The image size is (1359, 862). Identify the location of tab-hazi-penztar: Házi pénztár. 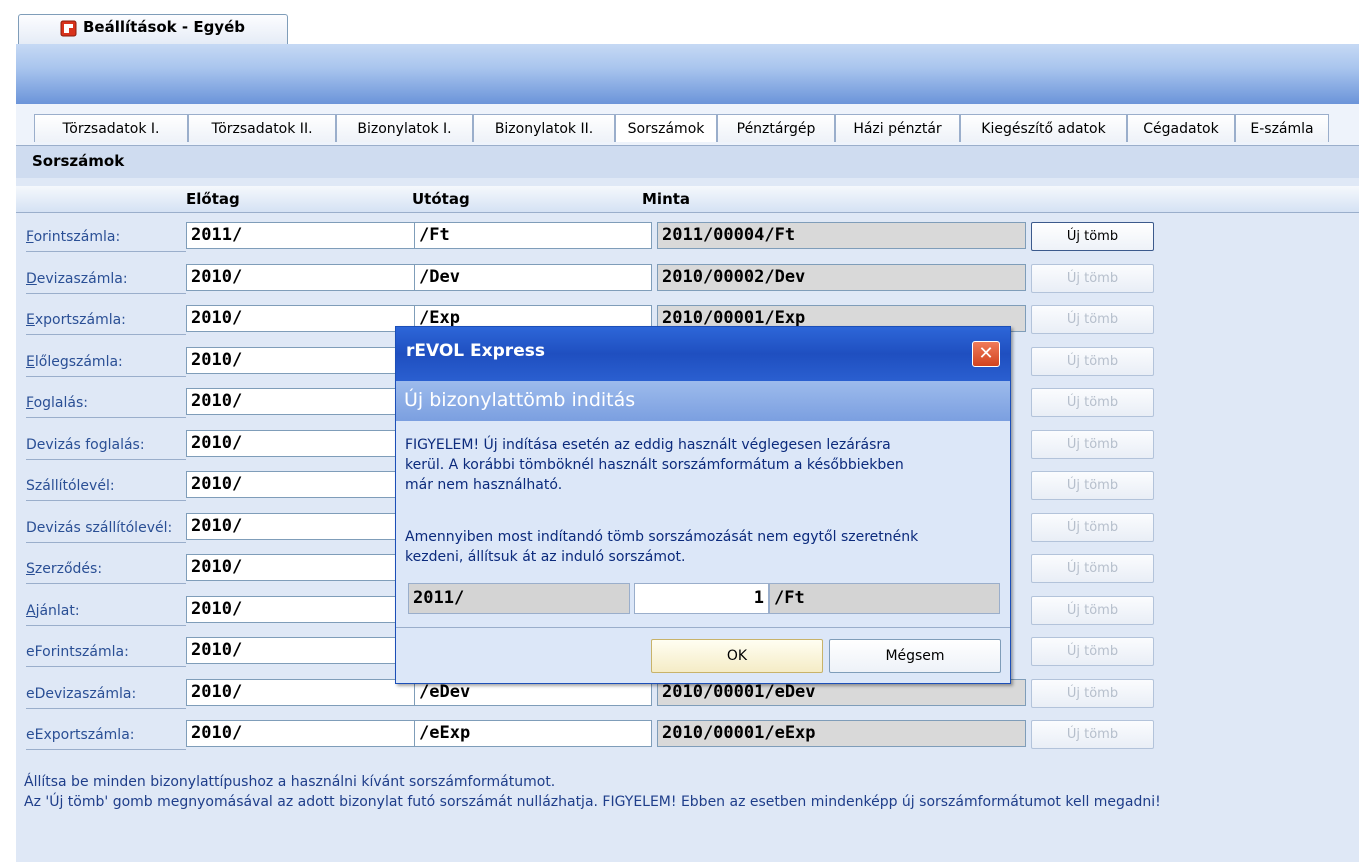
(897, 128).